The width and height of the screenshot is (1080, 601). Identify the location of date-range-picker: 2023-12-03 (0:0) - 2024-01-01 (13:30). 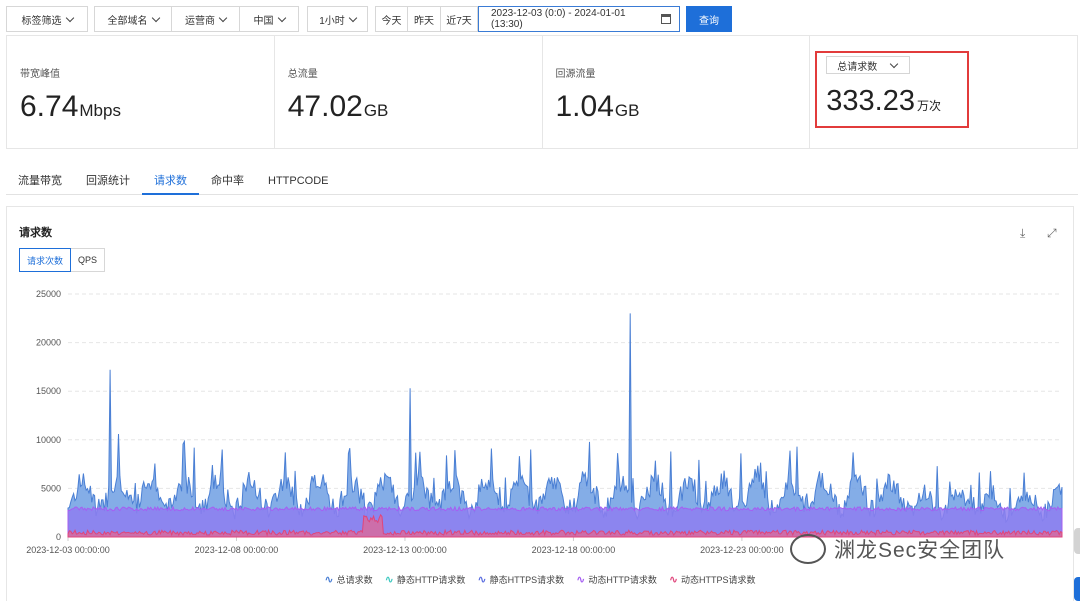
(579, 19).